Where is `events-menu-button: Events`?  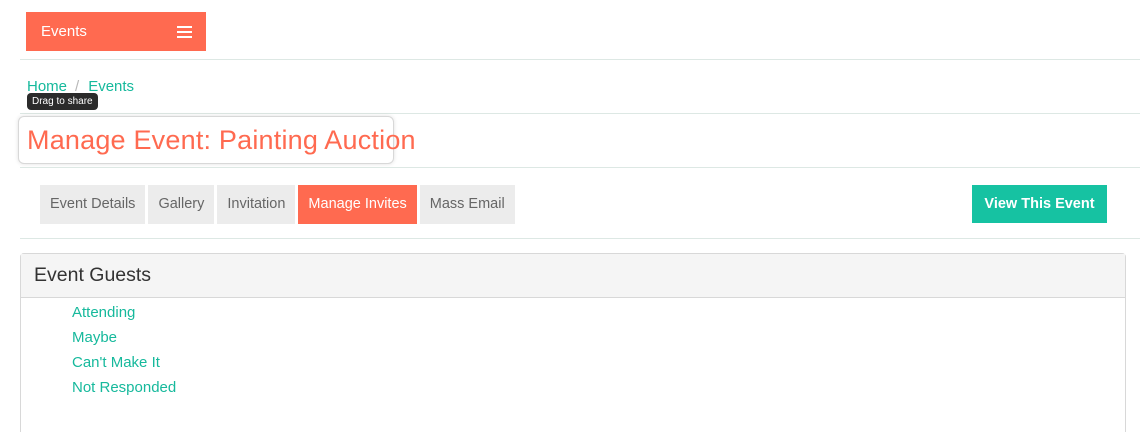
events-menu-button: Events is located at coordinates (116, 31).